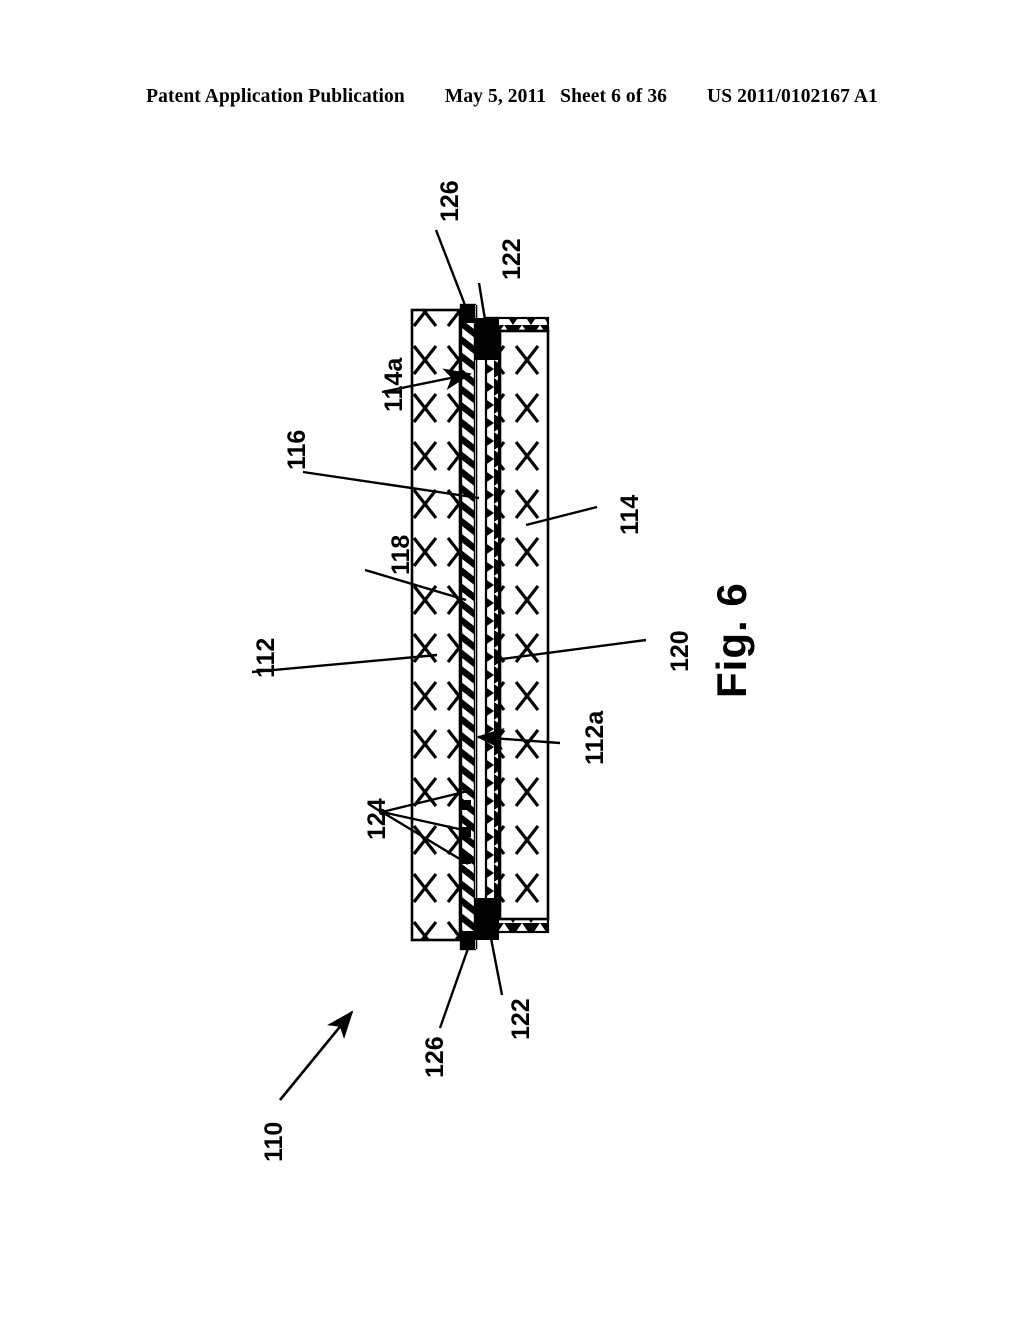 The width and height of the screenshot is (1024, 1320). I want to click on label-114: 114, so click(630, 514).